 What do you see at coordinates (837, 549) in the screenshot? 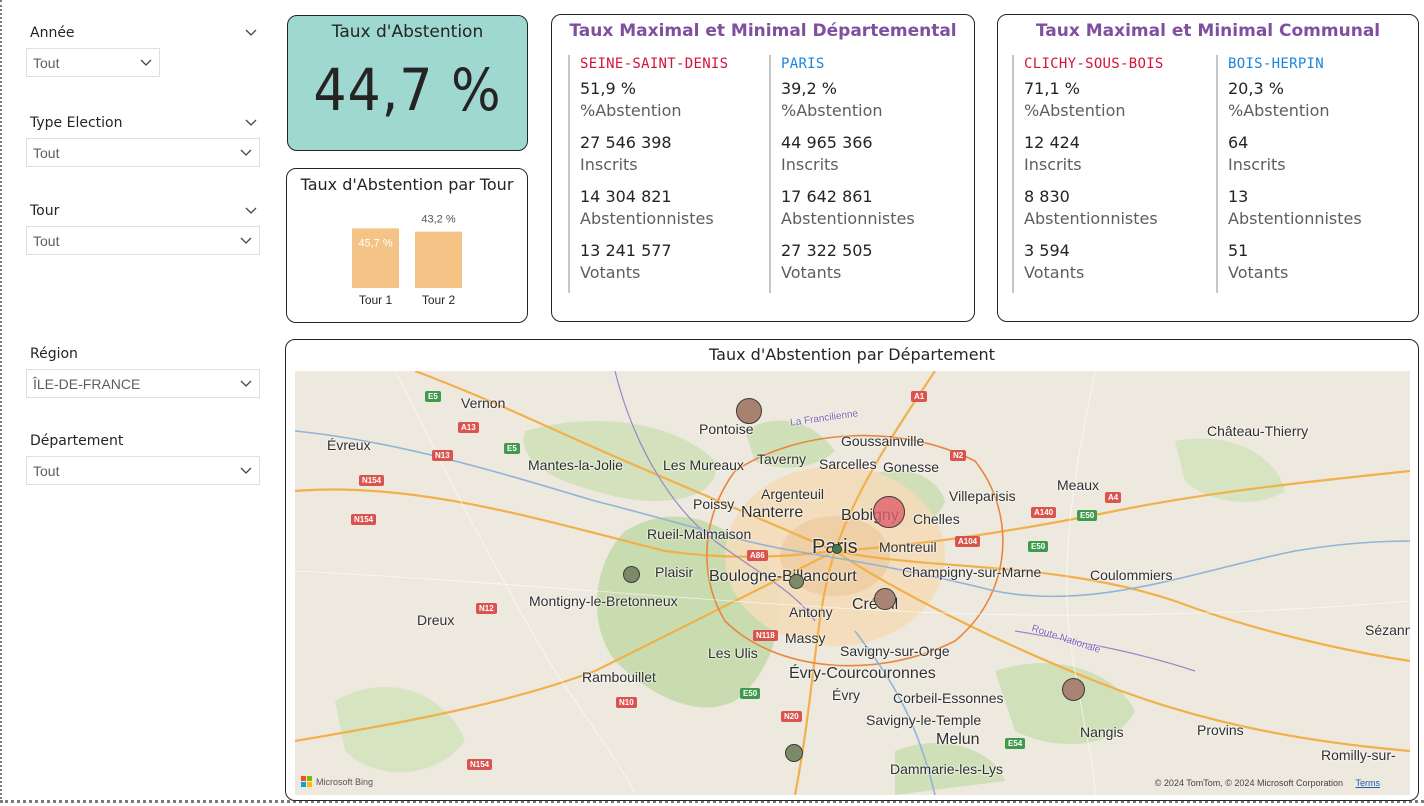
I see `map-bubble-paris` at bounding box center [837, 549].